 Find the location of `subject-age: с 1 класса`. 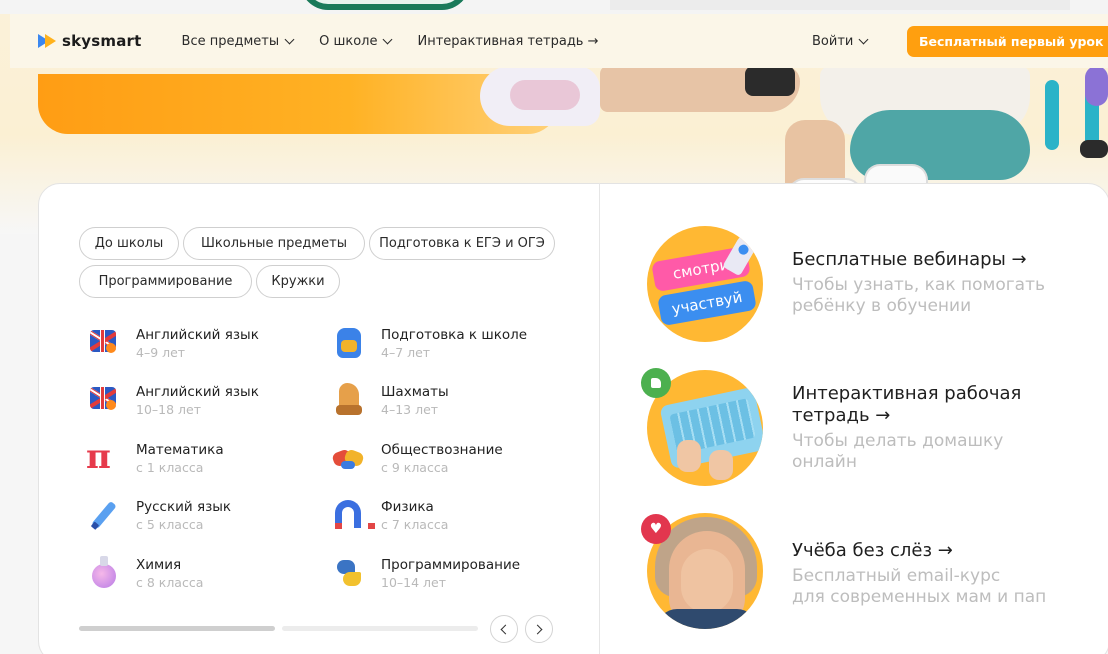

subject-age: с 1 класса is located at coordinates (170, 467).